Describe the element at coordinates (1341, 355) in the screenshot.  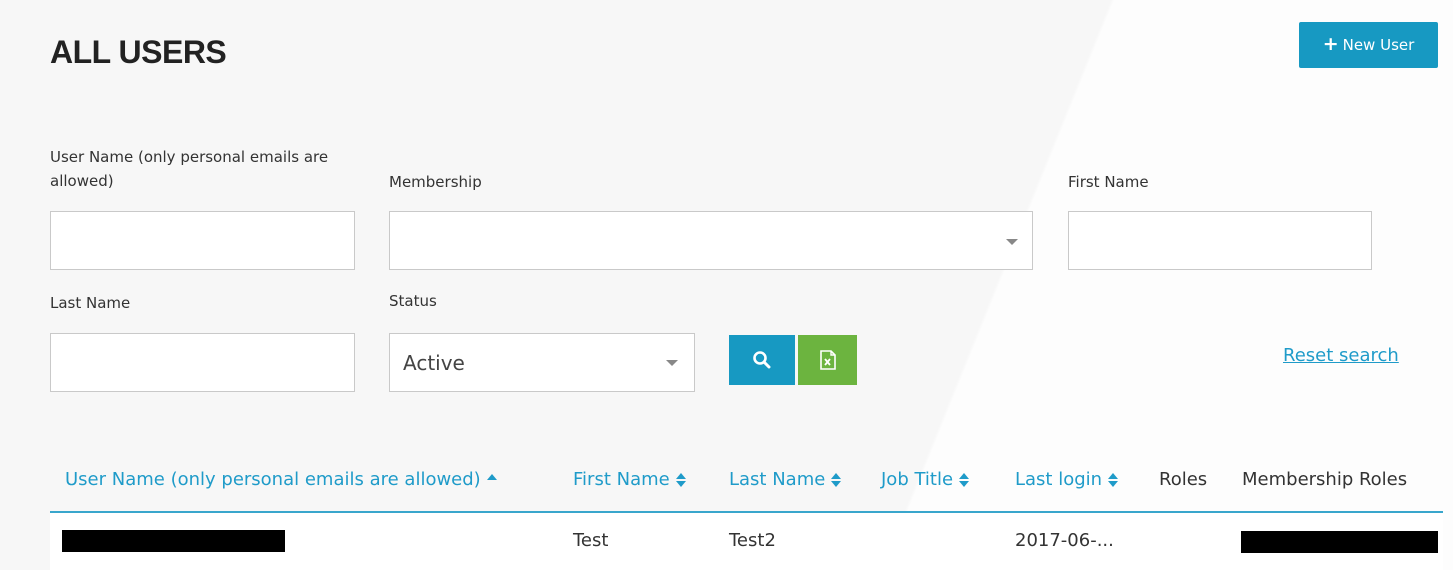
I see `reset-search-link: Reset search` at that location.